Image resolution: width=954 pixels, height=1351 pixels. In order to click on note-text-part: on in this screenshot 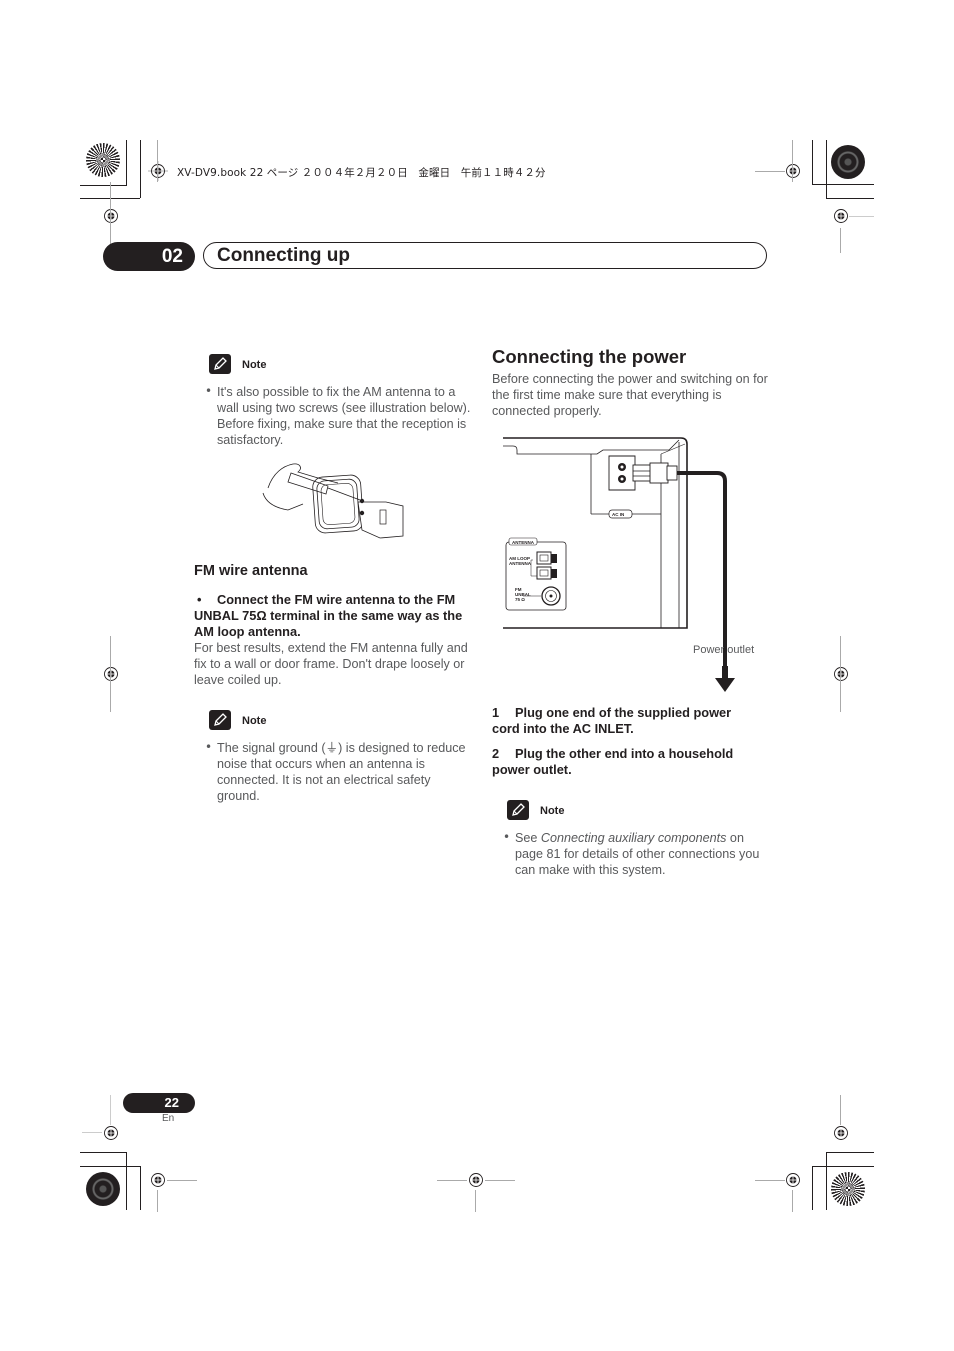, I will do `click(735, 838)`.